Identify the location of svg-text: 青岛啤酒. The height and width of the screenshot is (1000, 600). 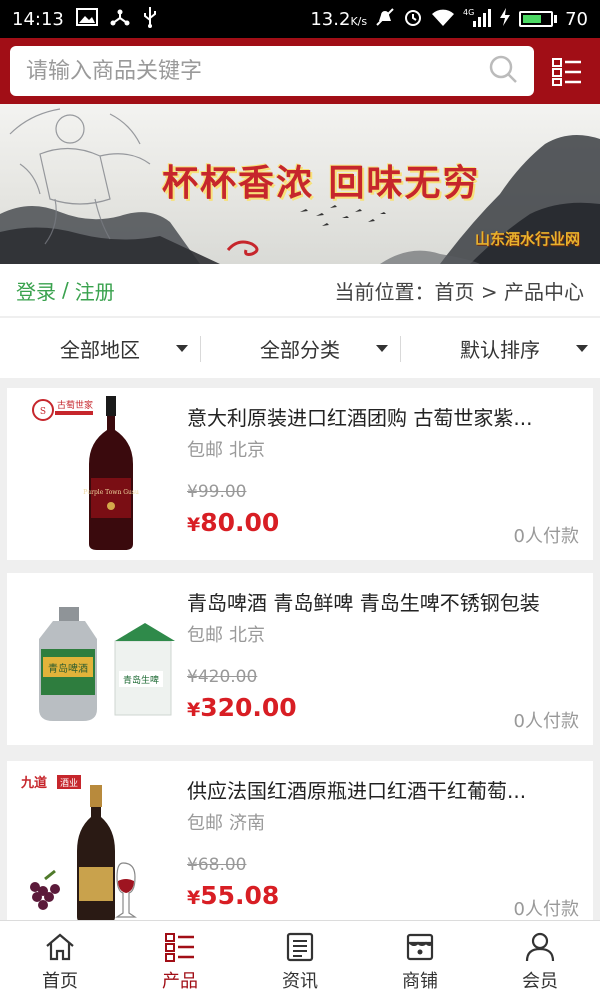
(68, 668).